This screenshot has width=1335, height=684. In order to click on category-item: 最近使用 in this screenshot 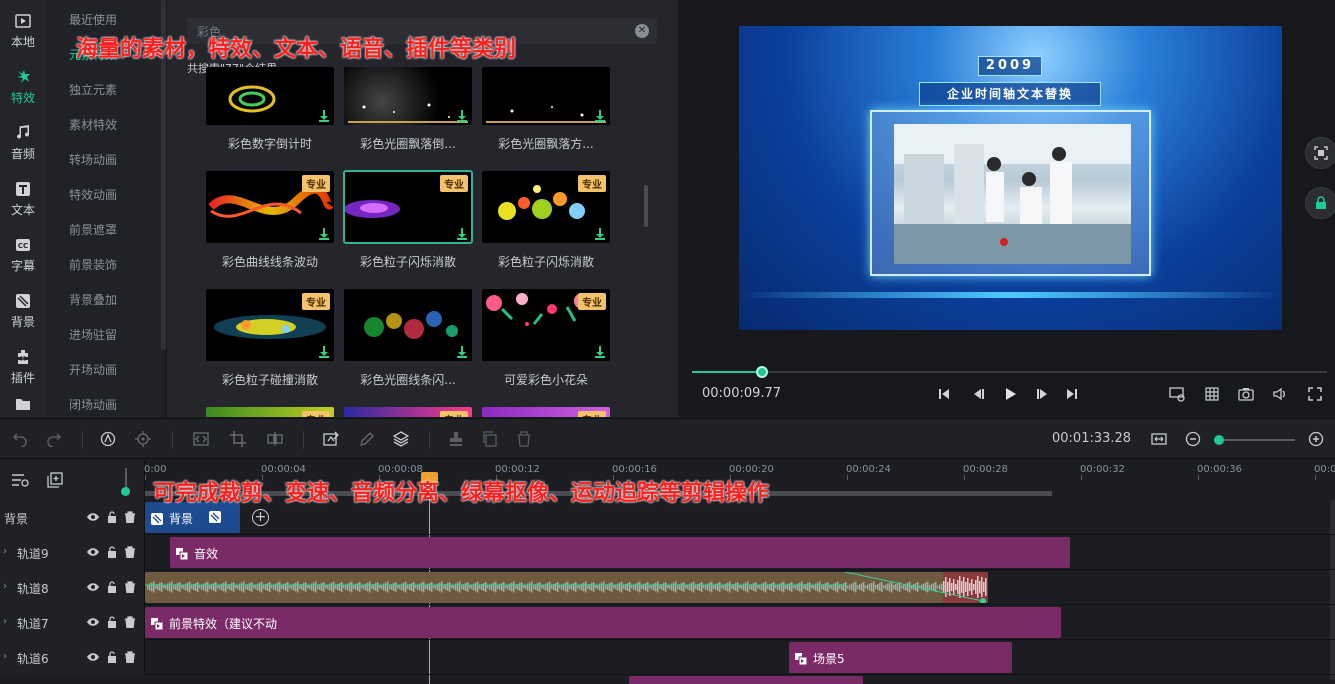, I will do `click(93, 19)`.